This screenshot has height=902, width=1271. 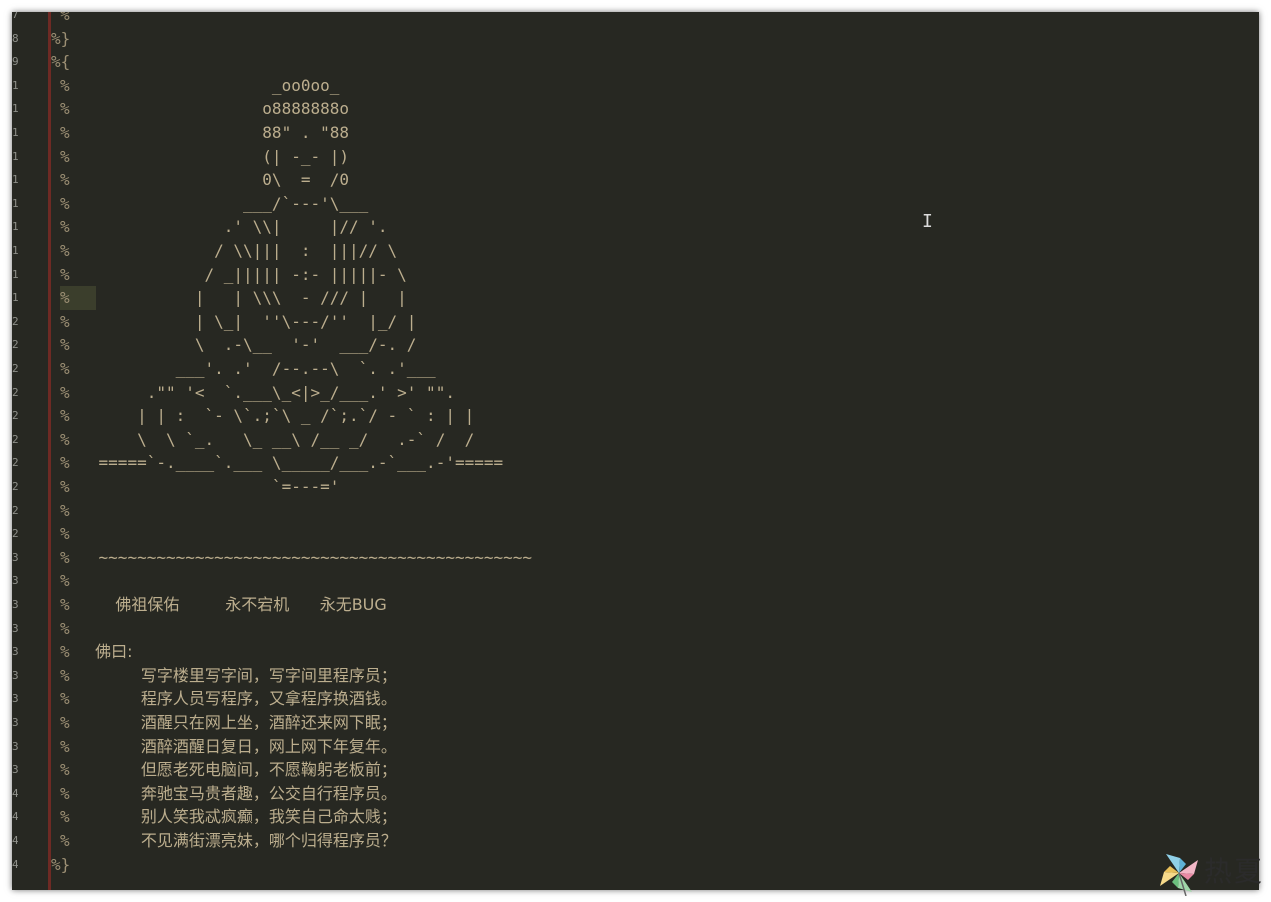 What do you see at coordinates (659, 841) in the screenshot?
I see `code-line: % 不见满街漂亮妹，哪个归得程序员？` at bounding box center [659, 841].